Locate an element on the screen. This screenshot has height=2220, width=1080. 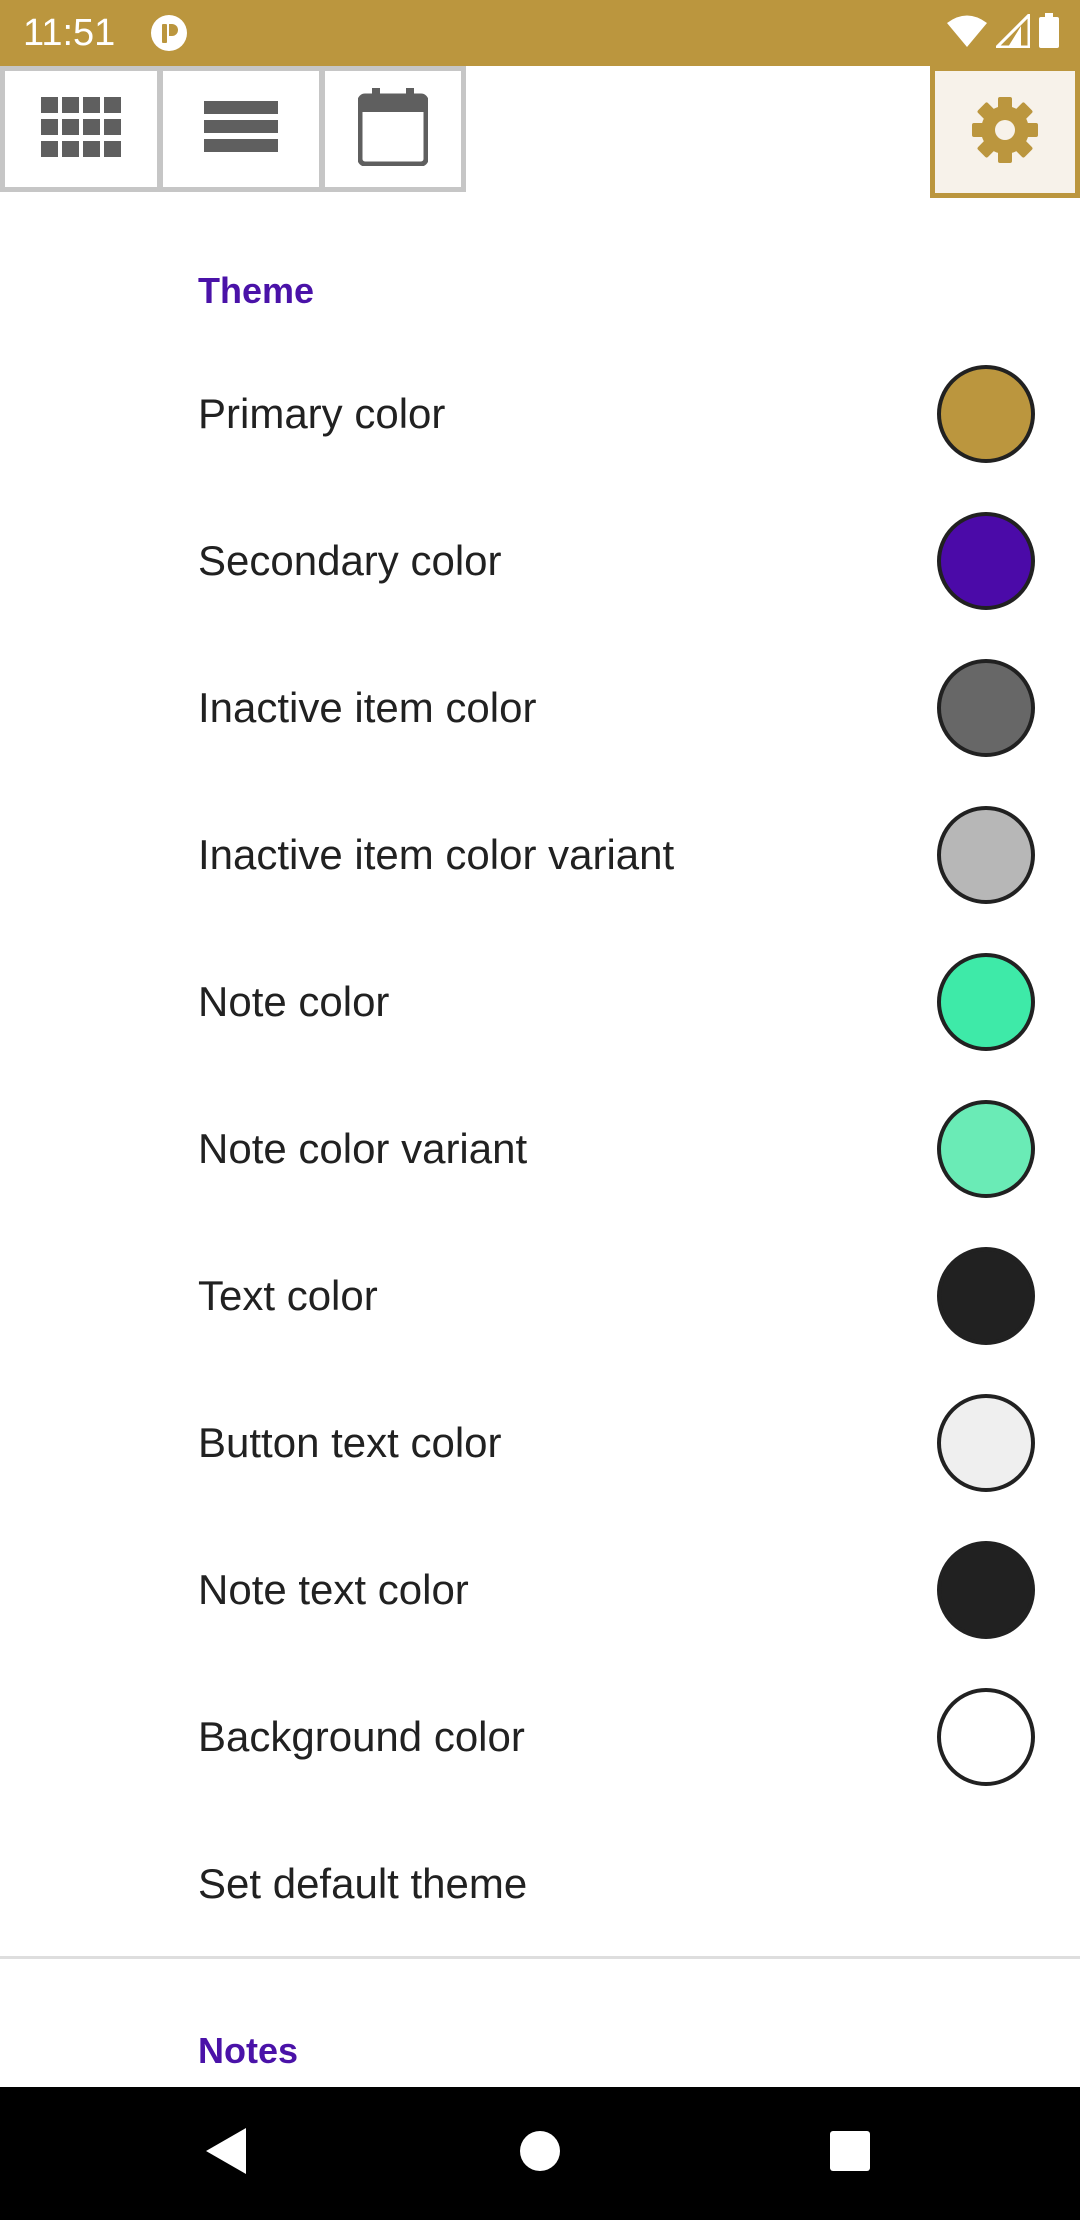
back-triangle-icon is located at coordinates (226, 2153).